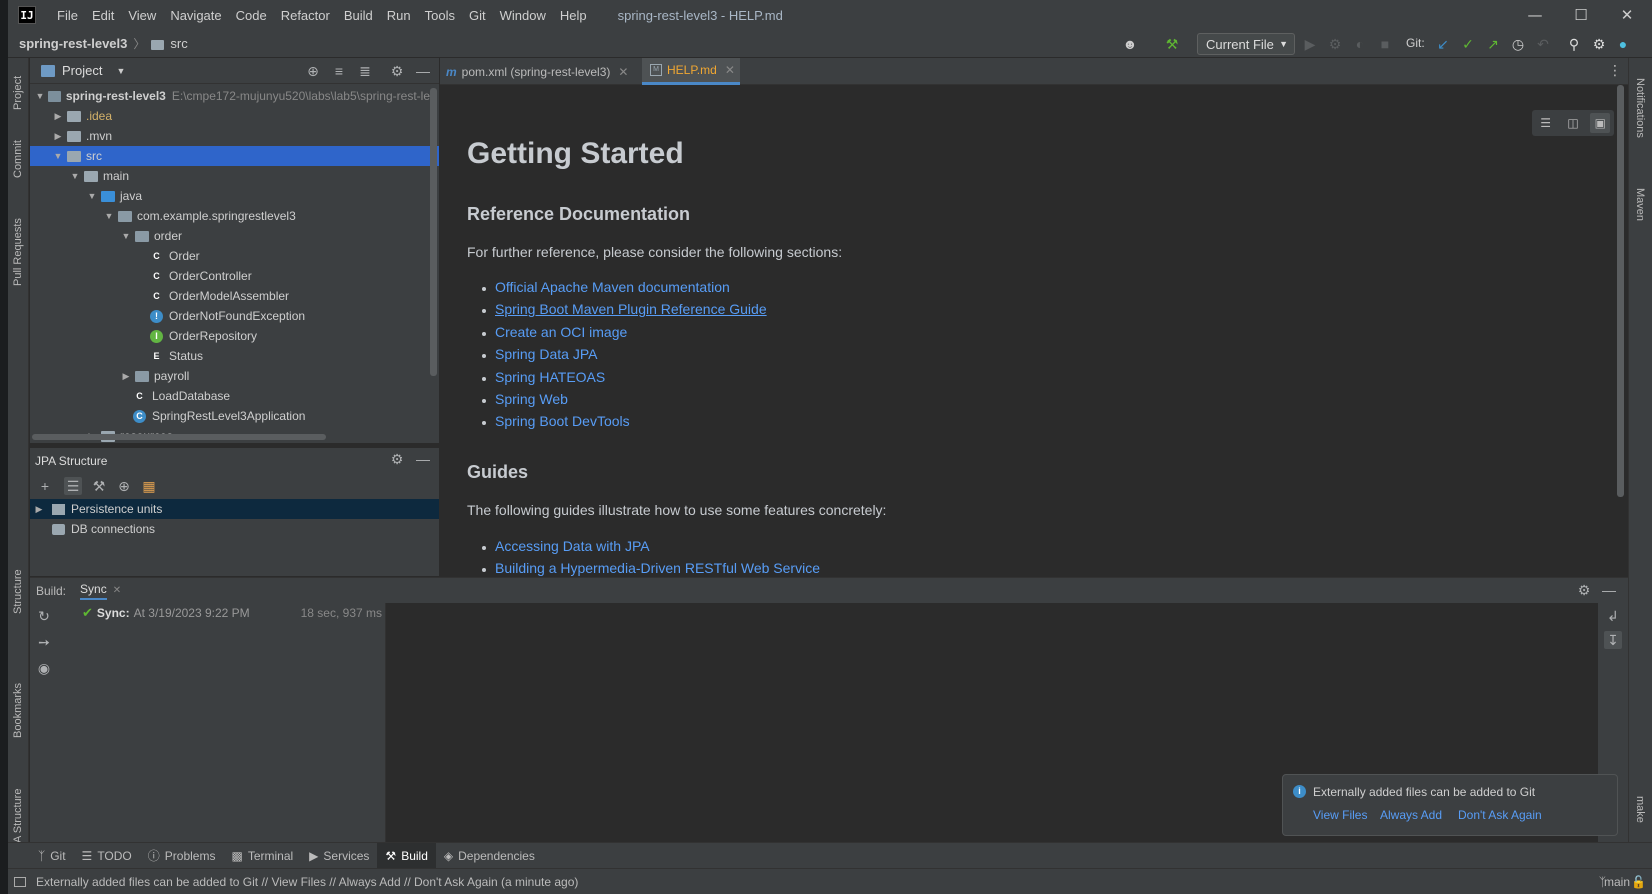 The width and height of the screenshot is (1652, 894). I want to click on preview-only-icon: ▣, so click(1600, 123).